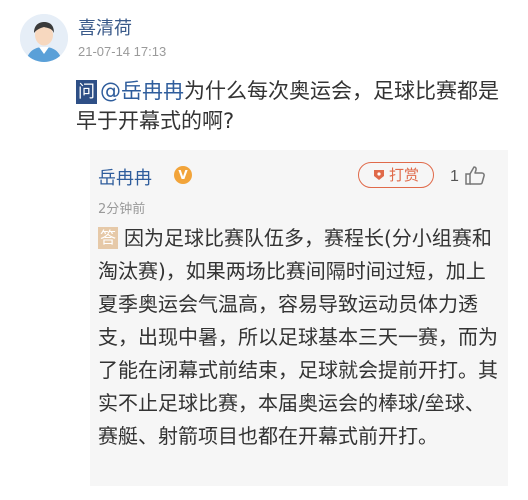 Image resolution: width=528 pixels, height=500 pixels. I want to click on user-avatar-icon, so click(44, 38).